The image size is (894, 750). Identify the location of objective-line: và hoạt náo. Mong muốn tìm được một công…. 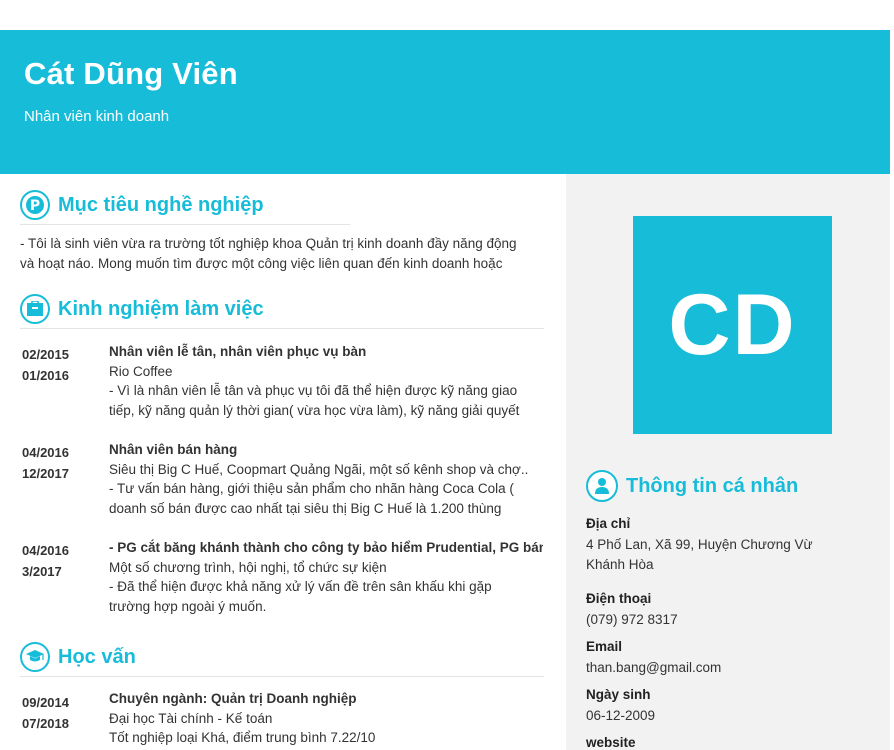
(261, 263).